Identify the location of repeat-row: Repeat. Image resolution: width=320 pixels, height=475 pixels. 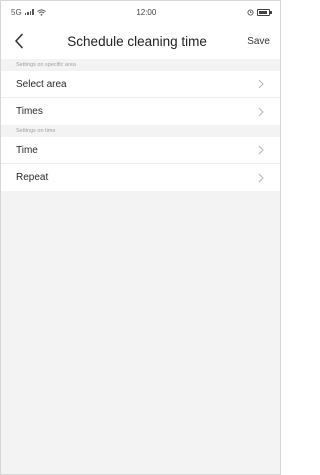
(140, 177).